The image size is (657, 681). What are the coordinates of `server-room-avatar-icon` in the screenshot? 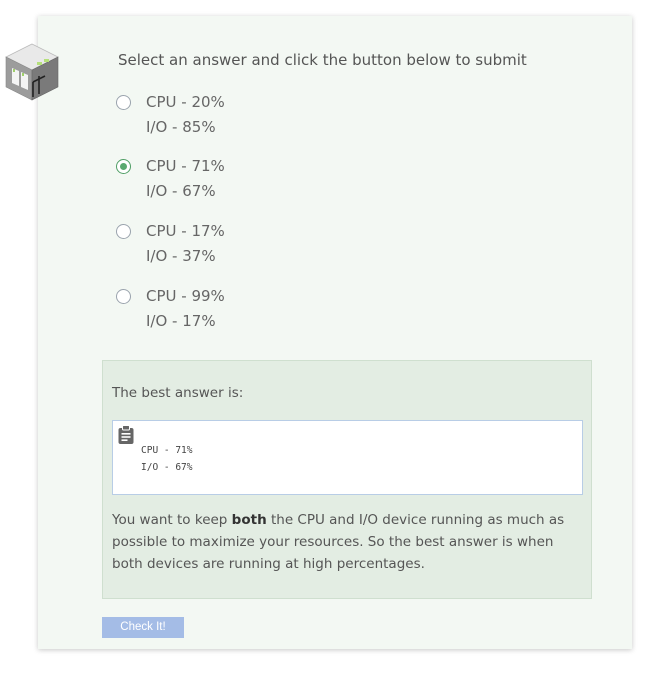 It's located at (32, 72).